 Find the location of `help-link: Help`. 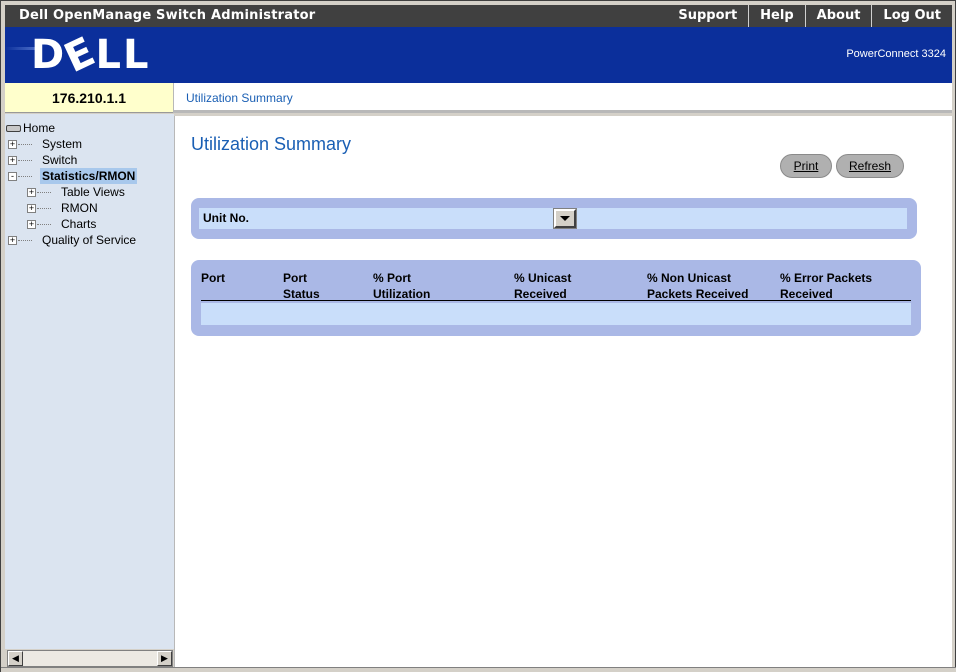

help-link: Help is located at coordinates (776, 16).